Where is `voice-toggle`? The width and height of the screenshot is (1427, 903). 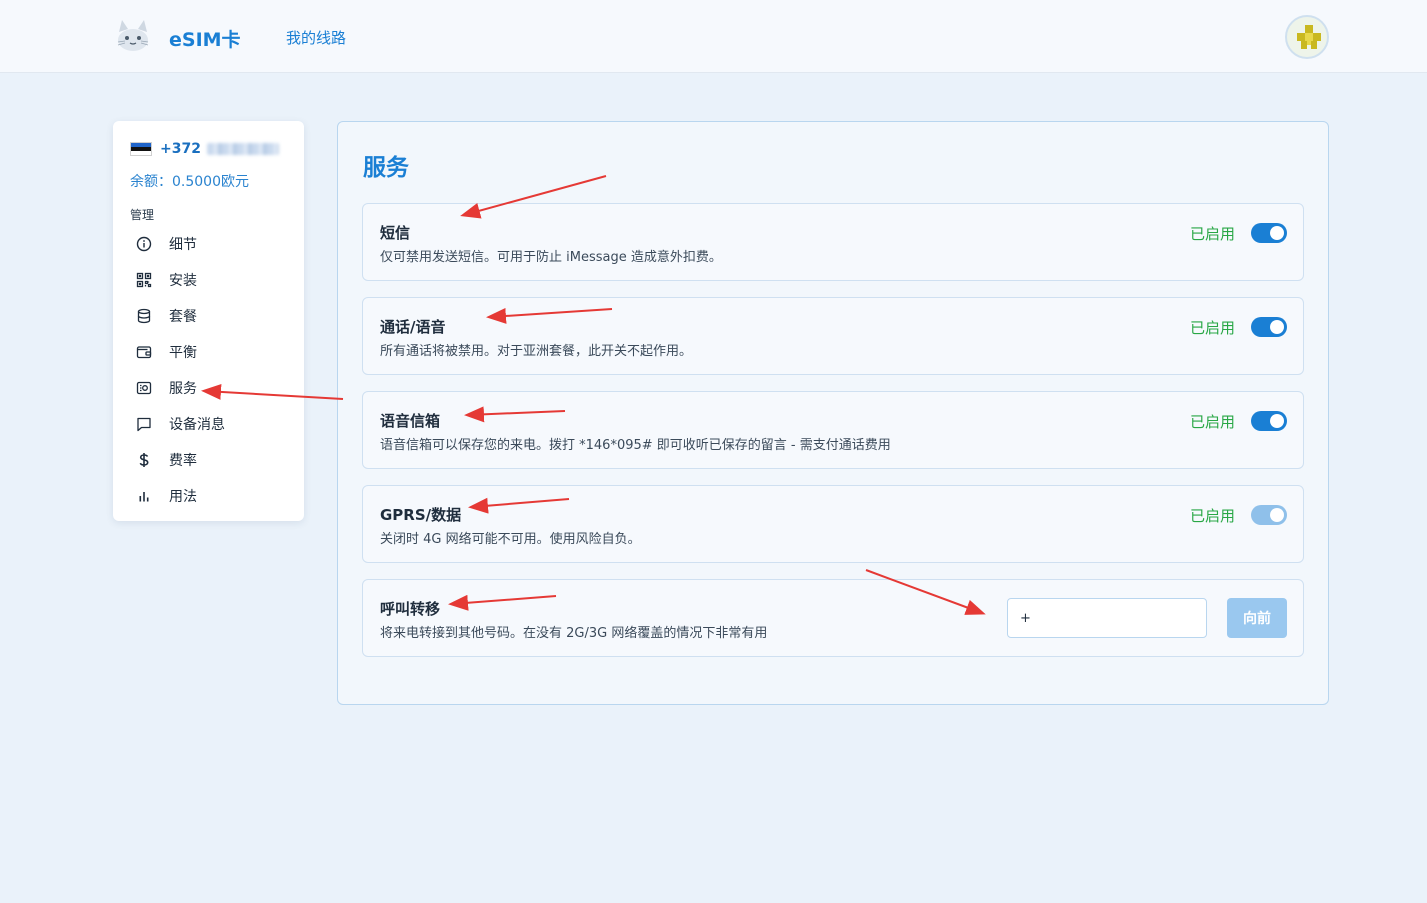
voice-toggle is located at coordinates (1269, 327).